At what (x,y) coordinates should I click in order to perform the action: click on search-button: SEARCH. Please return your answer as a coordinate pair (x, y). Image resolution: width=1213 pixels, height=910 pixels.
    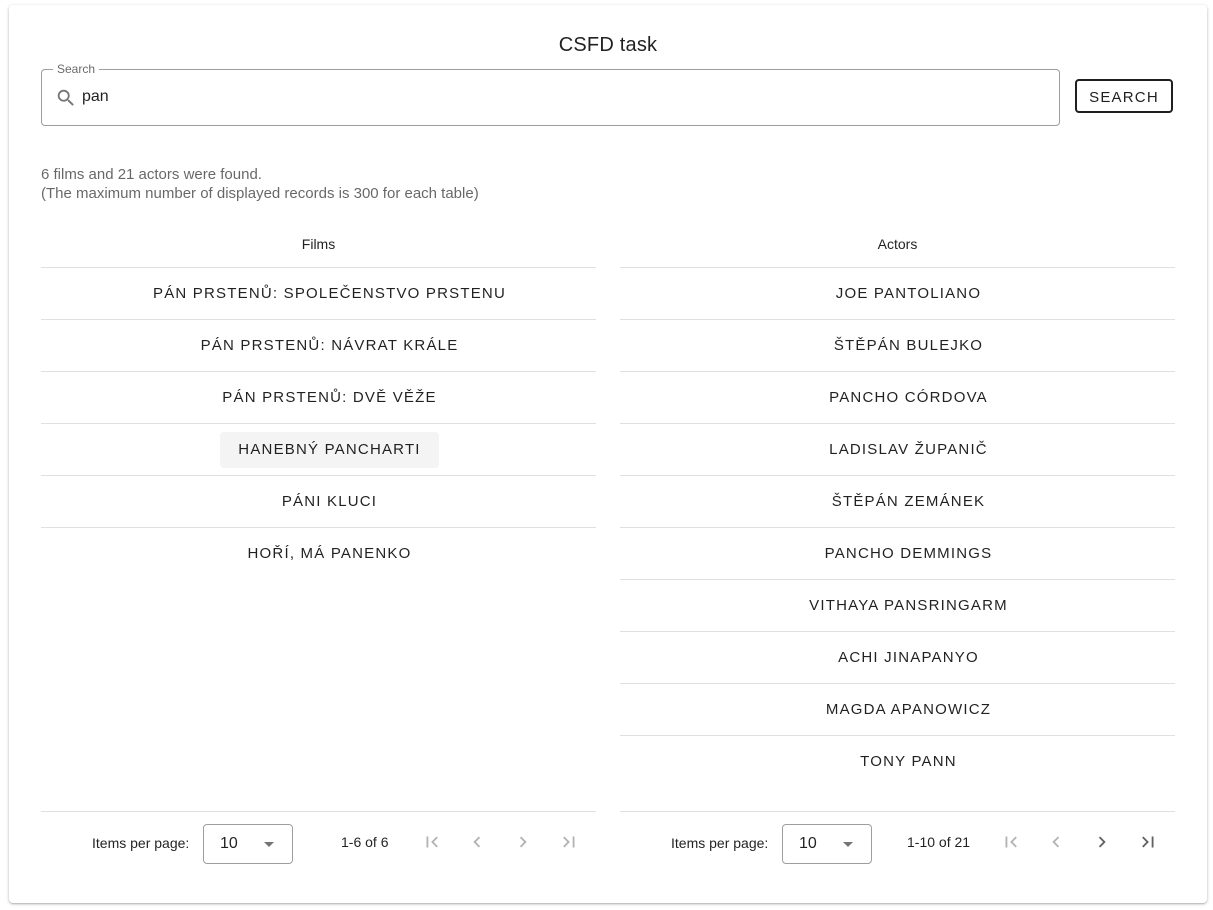
    Looking at the image, I should click on (1124, 96).